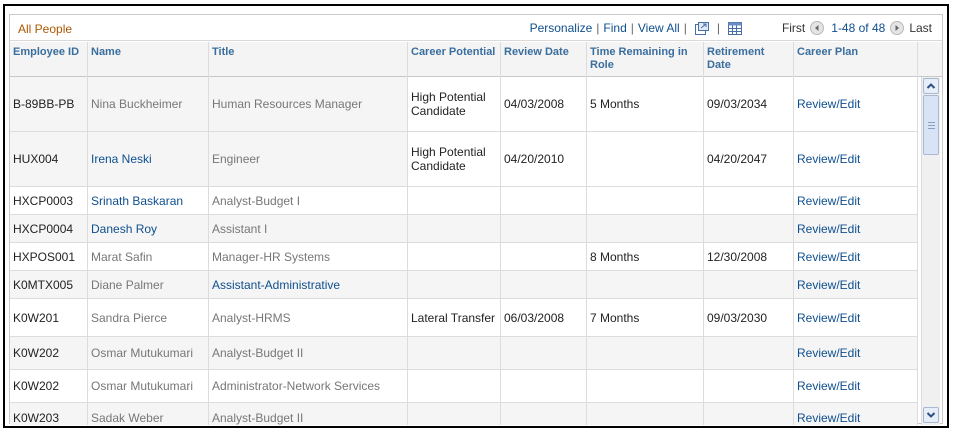 The image size is (955, 433). I want to click on time-remaining-cell: 7 Months, so click(645, 317).